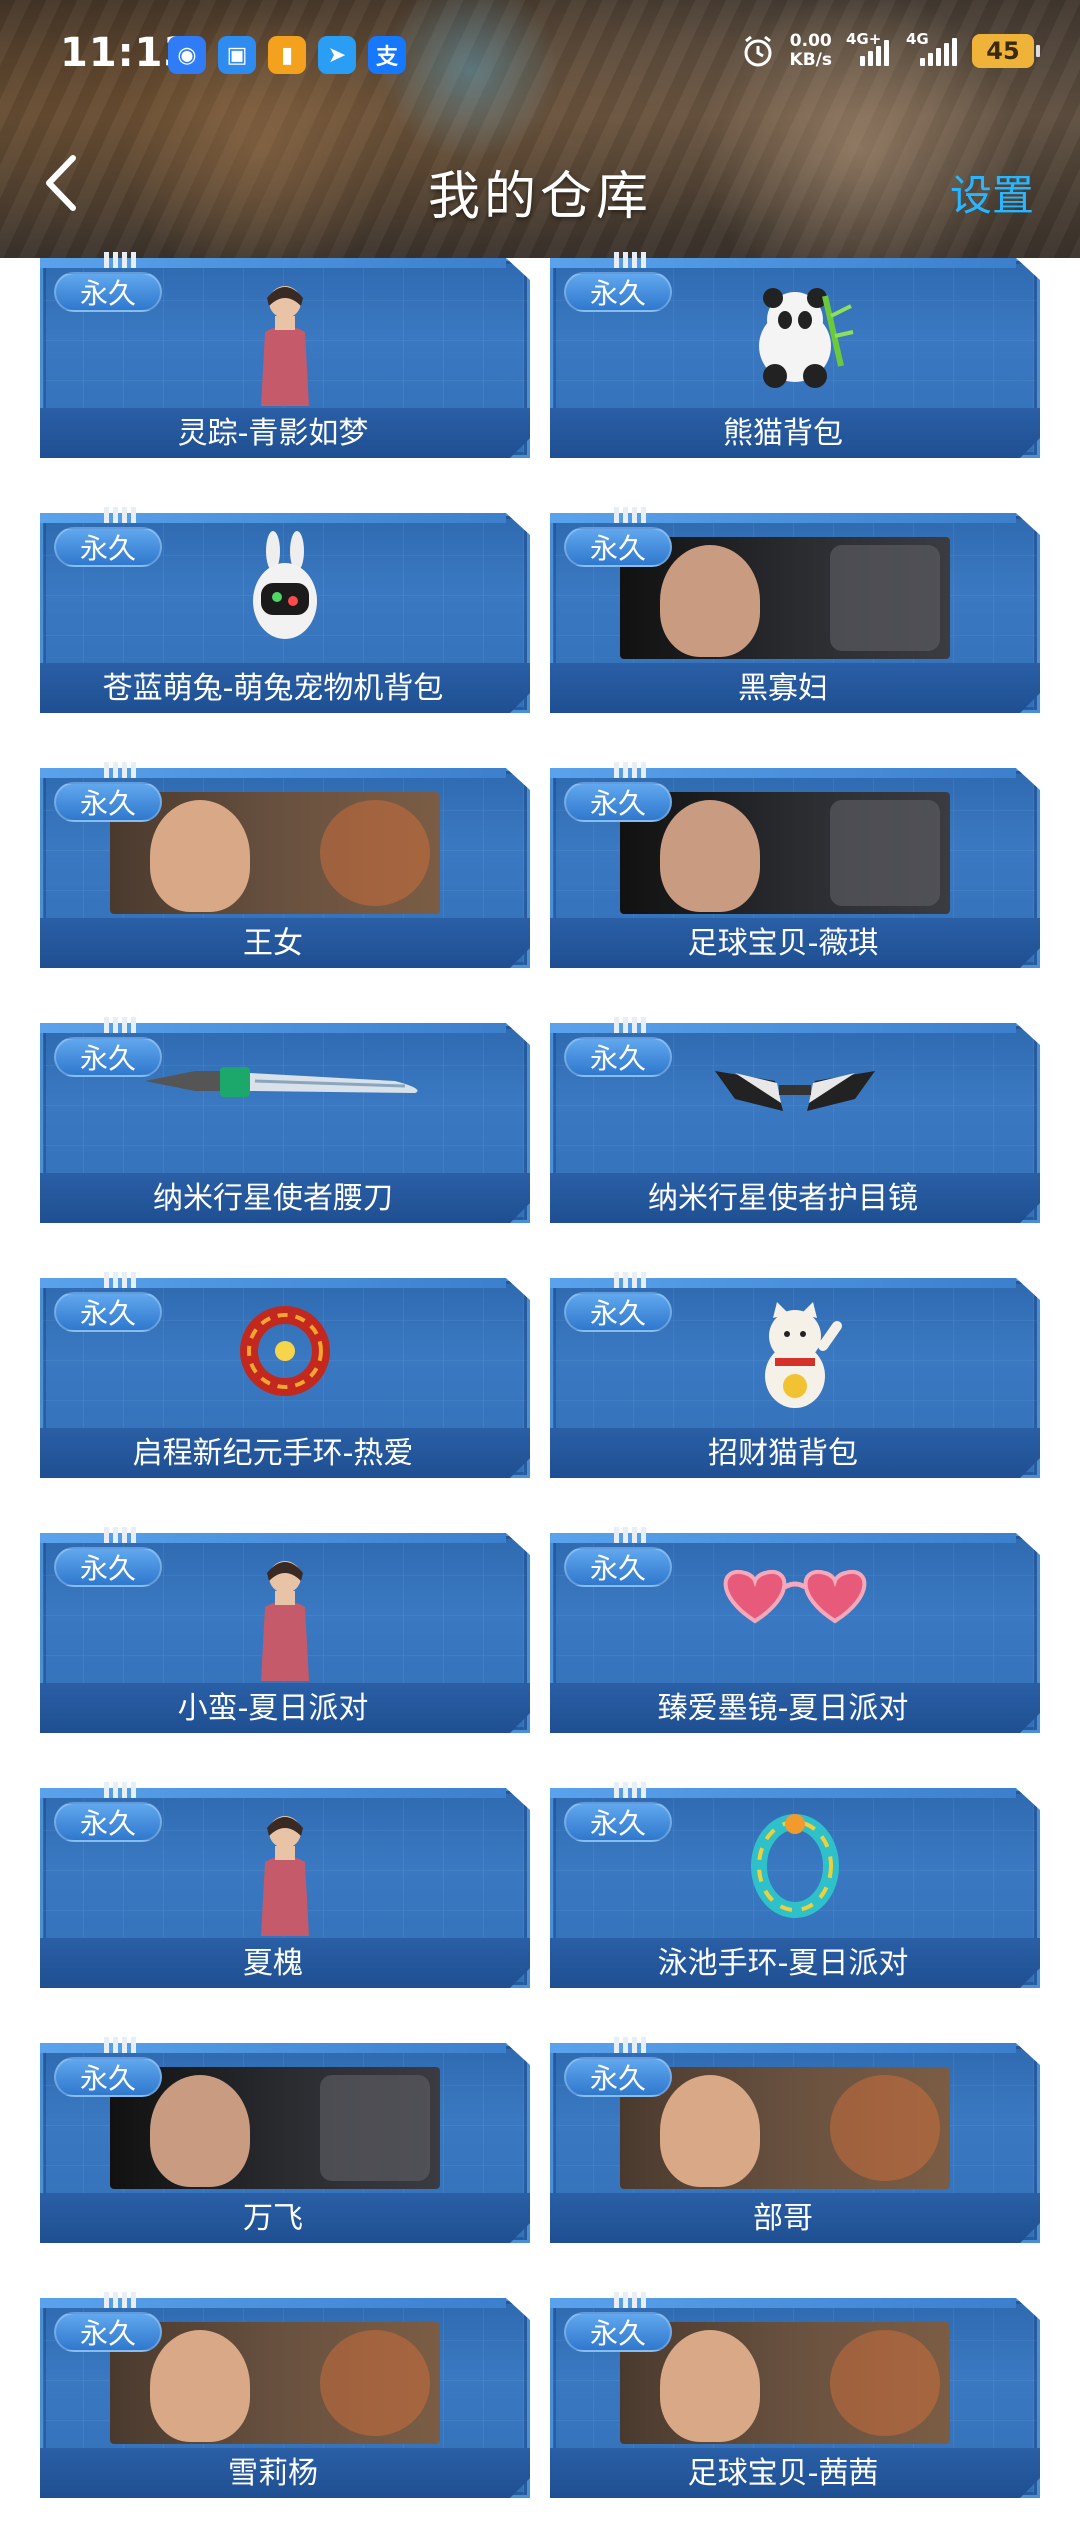 This screenshot has height=2532, width=1080. What do you see at coordinates (273, 688) in the screenshot?
I see `item-name: 苍蓝萌兔-萌兔宠物机背包` at bounding box center [273, 688].